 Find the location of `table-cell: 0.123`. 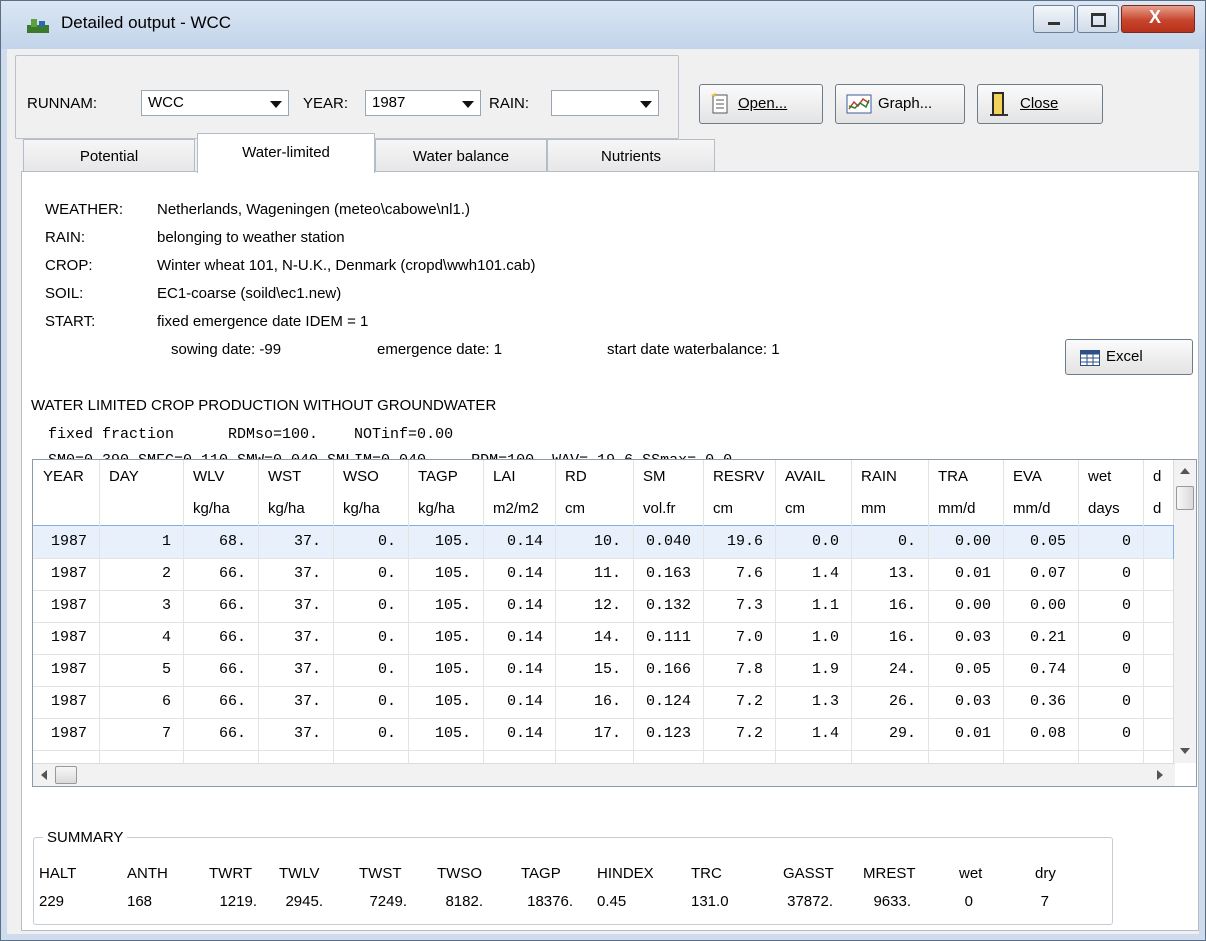

table-cell: 0.123 is located at coordinates (668, 733).